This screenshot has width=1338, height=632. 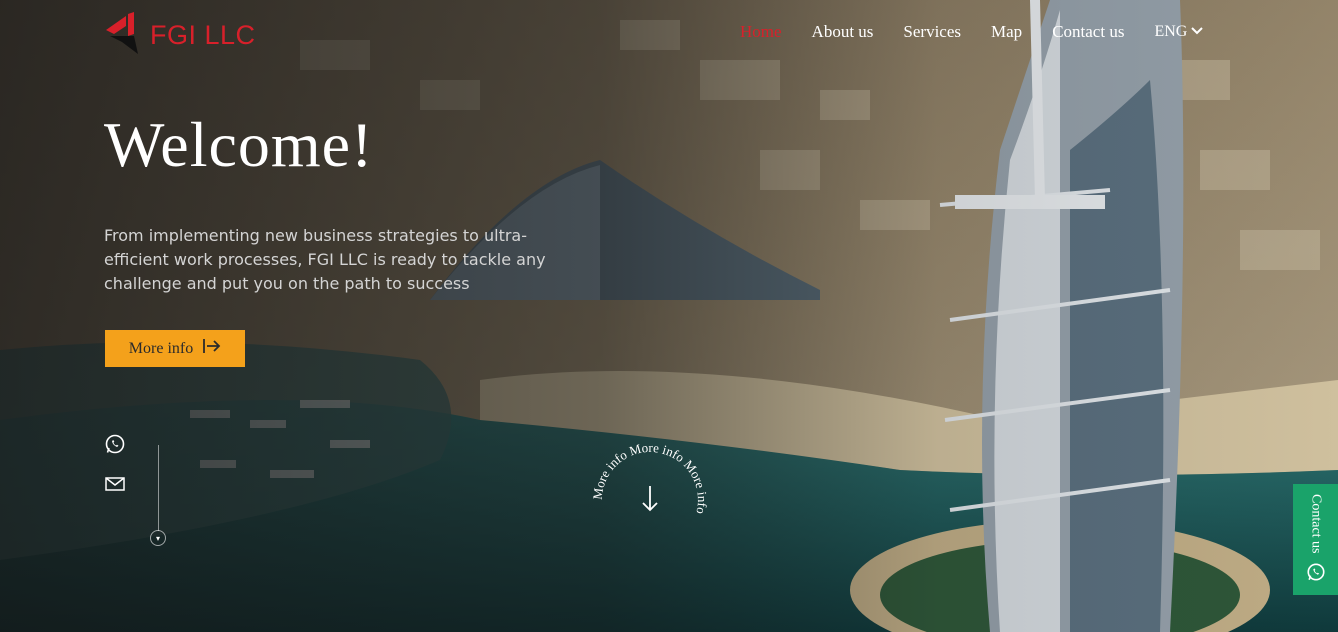 What do you see at coordinates (161, 348) in the screenshot?
I see `more-info-label: More info` at bounding box center [161, 348].